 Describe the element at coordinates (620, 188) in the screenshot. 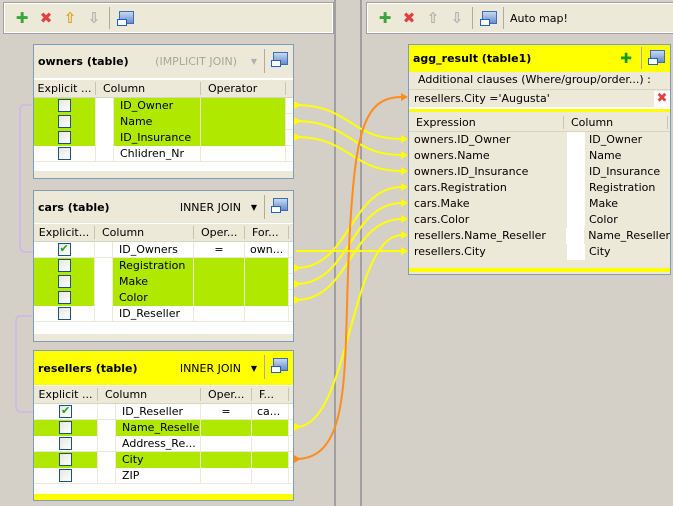

I see `output-column: Registration` at that location.